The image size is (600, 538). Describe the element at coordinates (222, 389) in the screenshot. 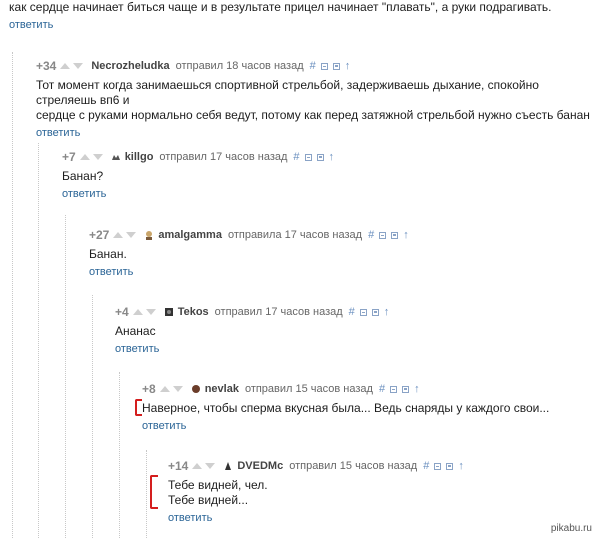

I see `author-name: nevlak` at that location.